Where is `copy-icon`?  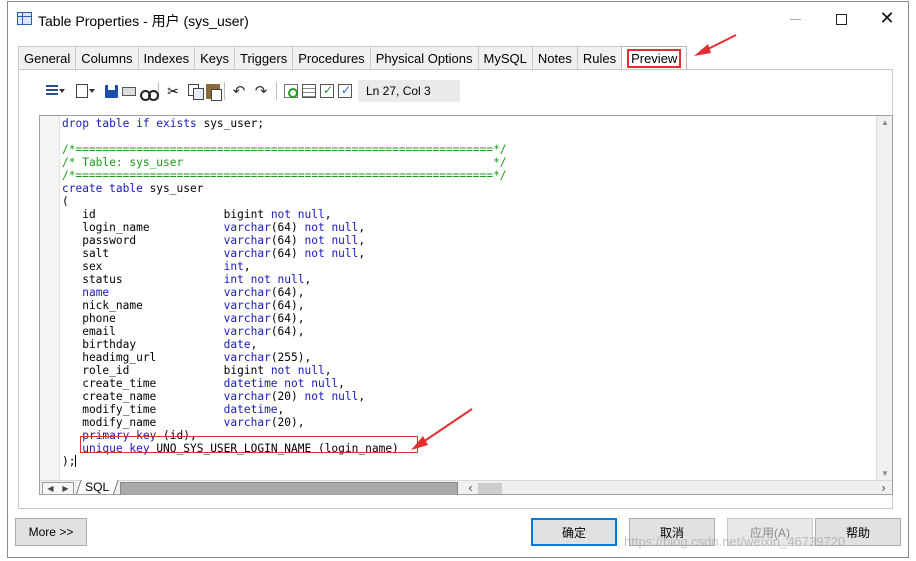
copy-icon is located at coordinates (196, 92).